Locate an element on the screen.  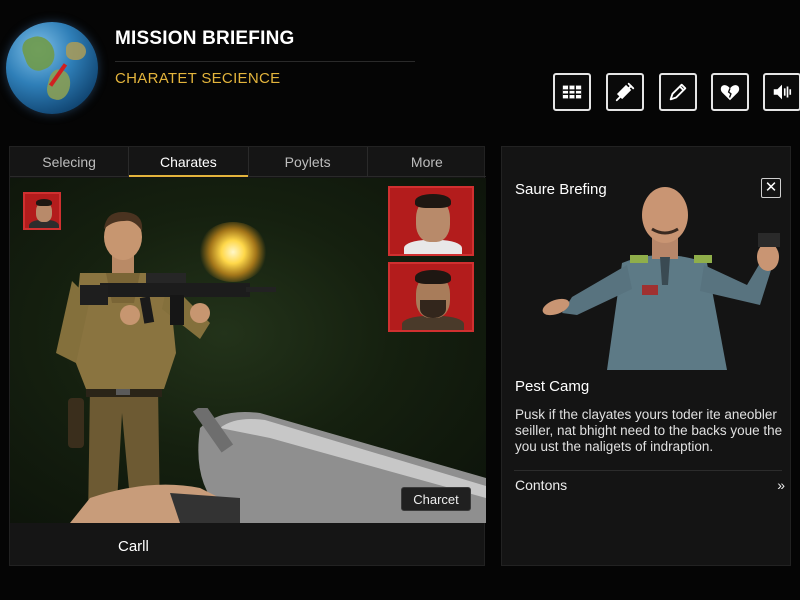
grid-button is located at coordinates (572, 92).